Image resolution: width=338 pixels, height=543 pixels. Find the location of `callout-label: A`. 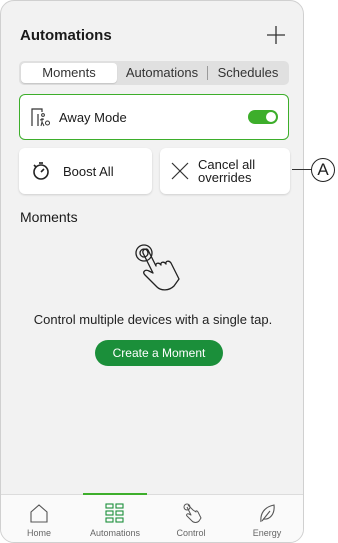

callout-label: A is located at coordinates (323, 170).